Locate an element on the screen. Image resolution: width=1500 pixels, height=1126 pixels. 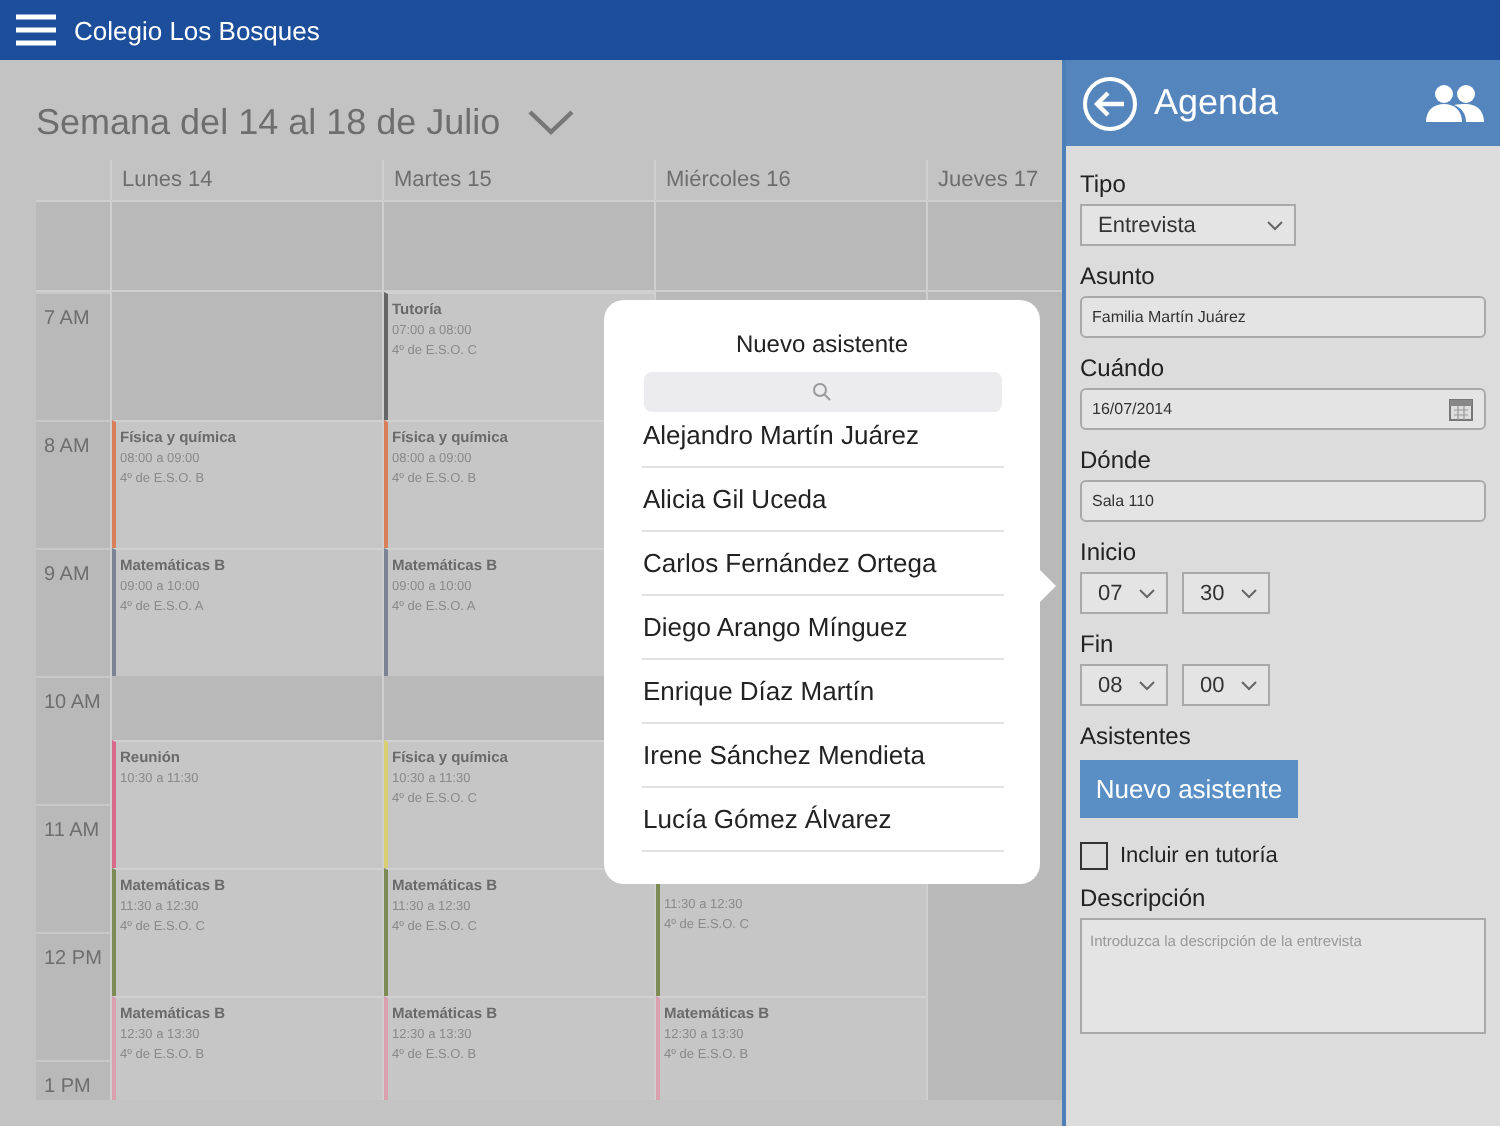
search-field is located at coordinates (822, 392).